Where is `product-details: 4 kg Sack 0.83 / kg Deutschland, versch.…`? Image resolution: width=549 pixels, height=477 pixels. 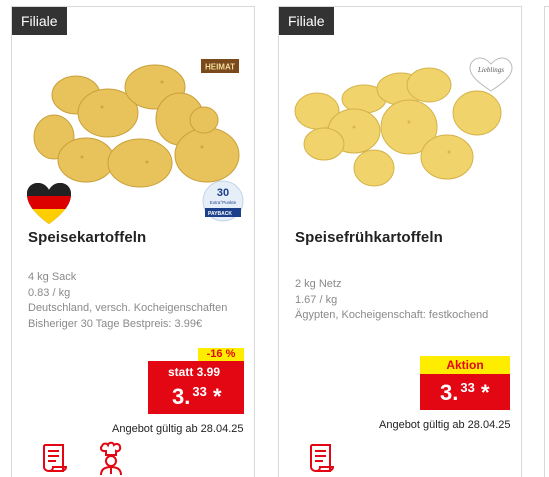 product-details: 4 kg Sack 0.83 / kg Deutschland, versch.… is located at coordinates (127, 301).